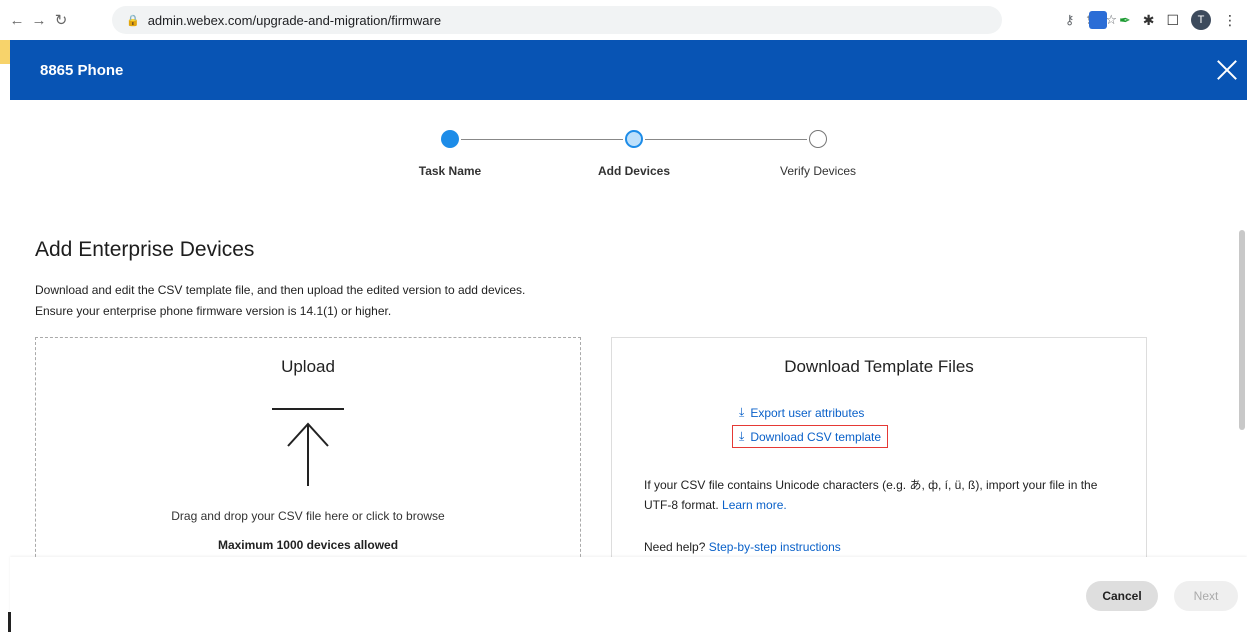 The width and height of the screenshot is (1247, 633). Describe the element at coordinates (634, 171) in the screenshot. I see `step-label-add-devices: Add Devices` at that location.